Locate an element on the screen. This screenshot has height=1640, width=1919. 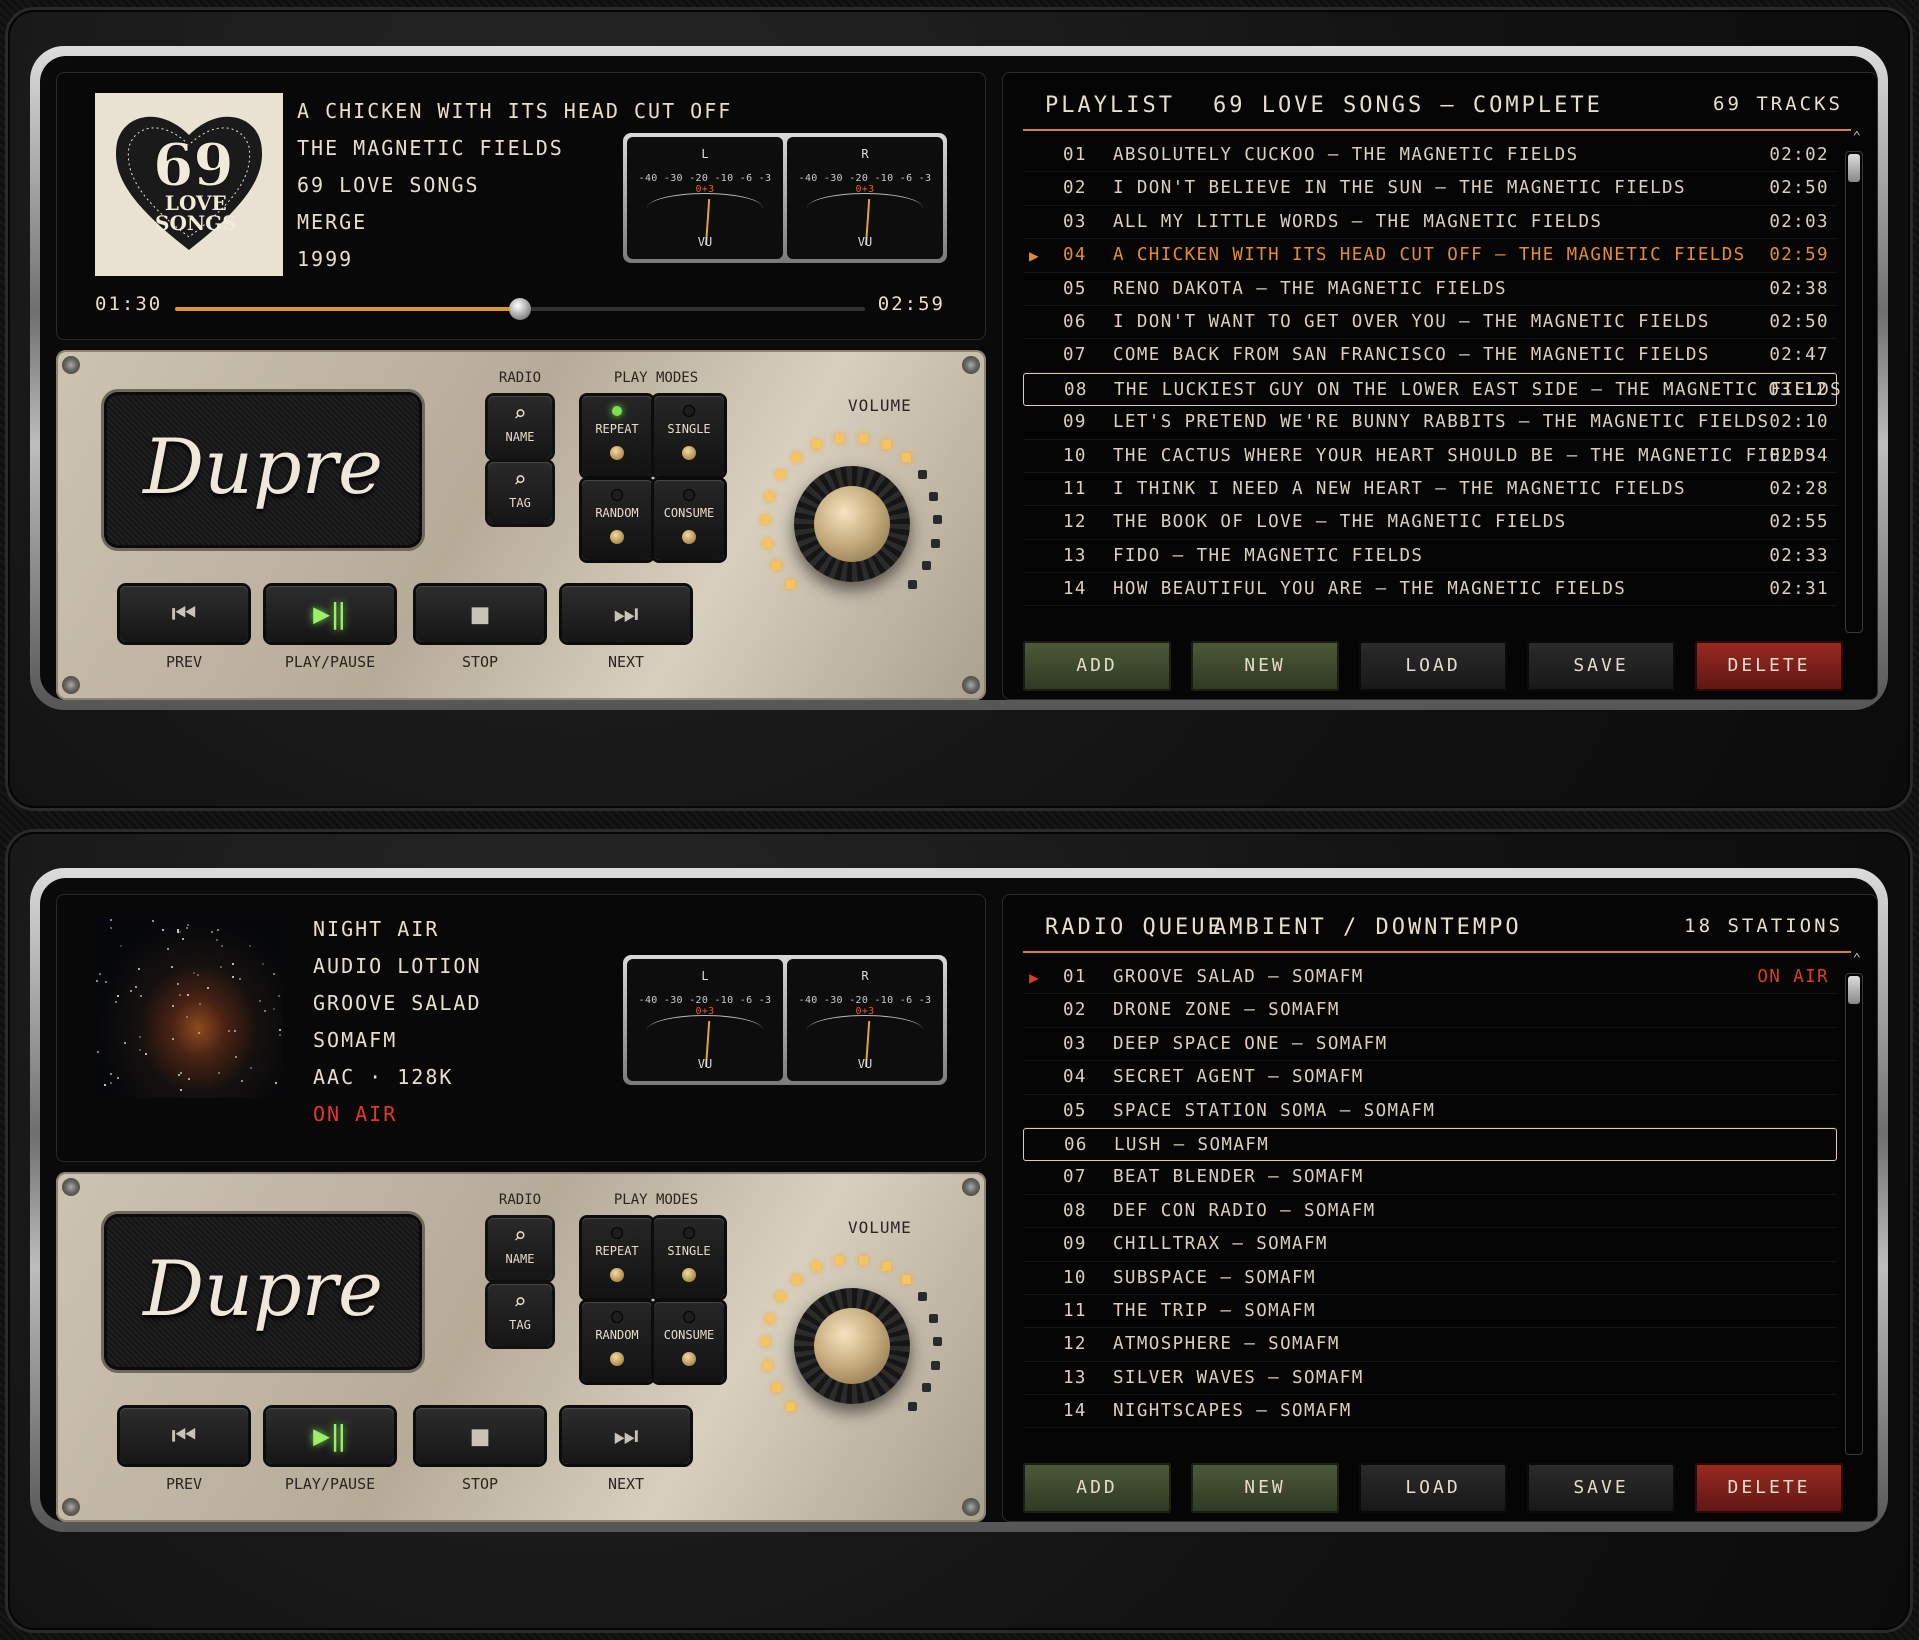
row-number: 11 is located at coordinates (1075, 488).